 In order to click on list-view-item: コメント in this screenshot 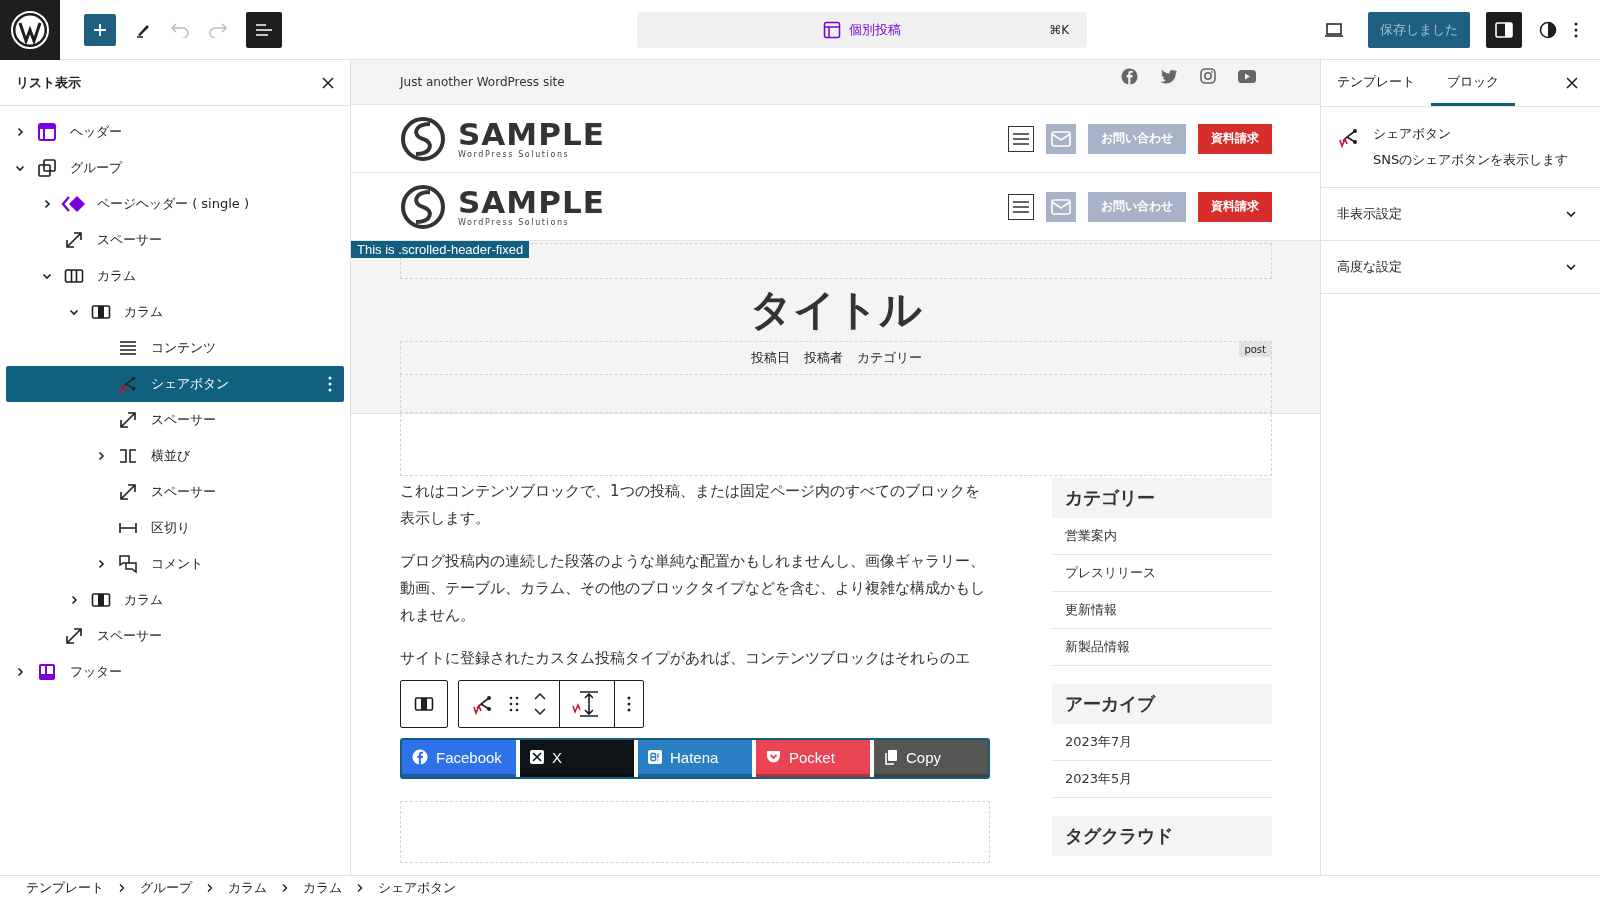, I will do `click(175, 564)`.